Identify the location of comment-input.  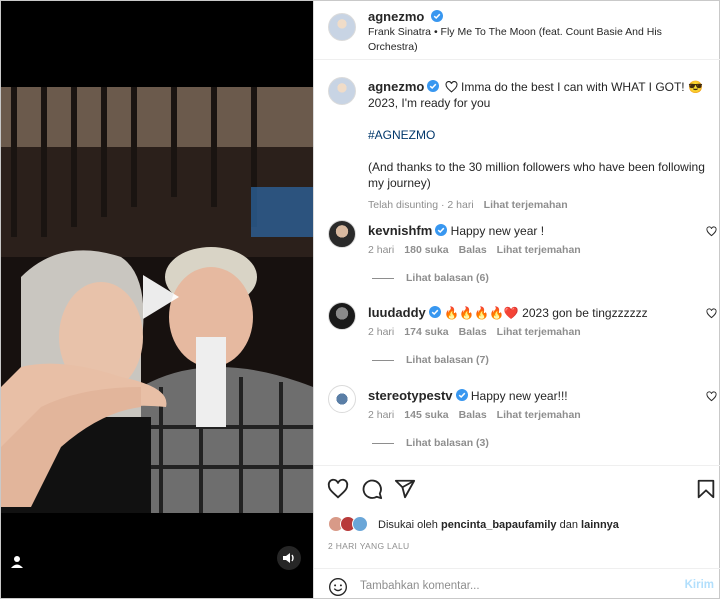
(510, 586).